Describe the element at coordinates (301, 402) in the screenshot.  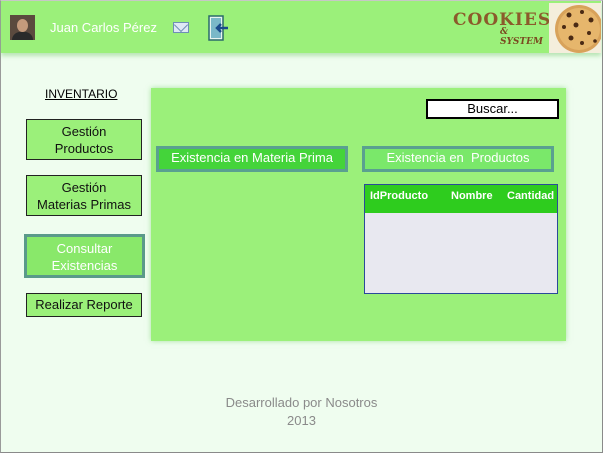
I see `footer-credit: Desarrollado por Nosotros` at that location.